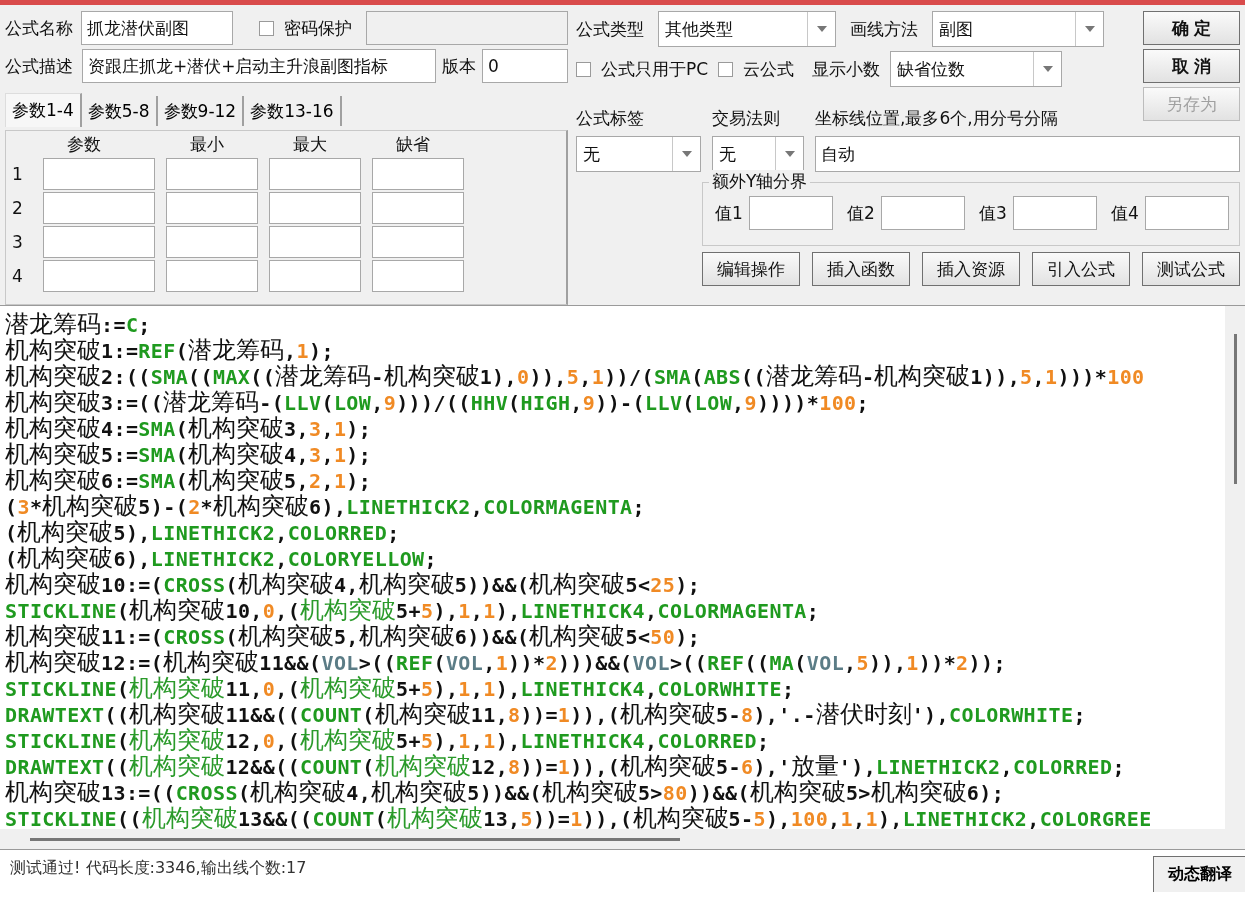 This screenshot has width=1245, height=897. I want to click on field-label: 公式描述, so click(39, 66).